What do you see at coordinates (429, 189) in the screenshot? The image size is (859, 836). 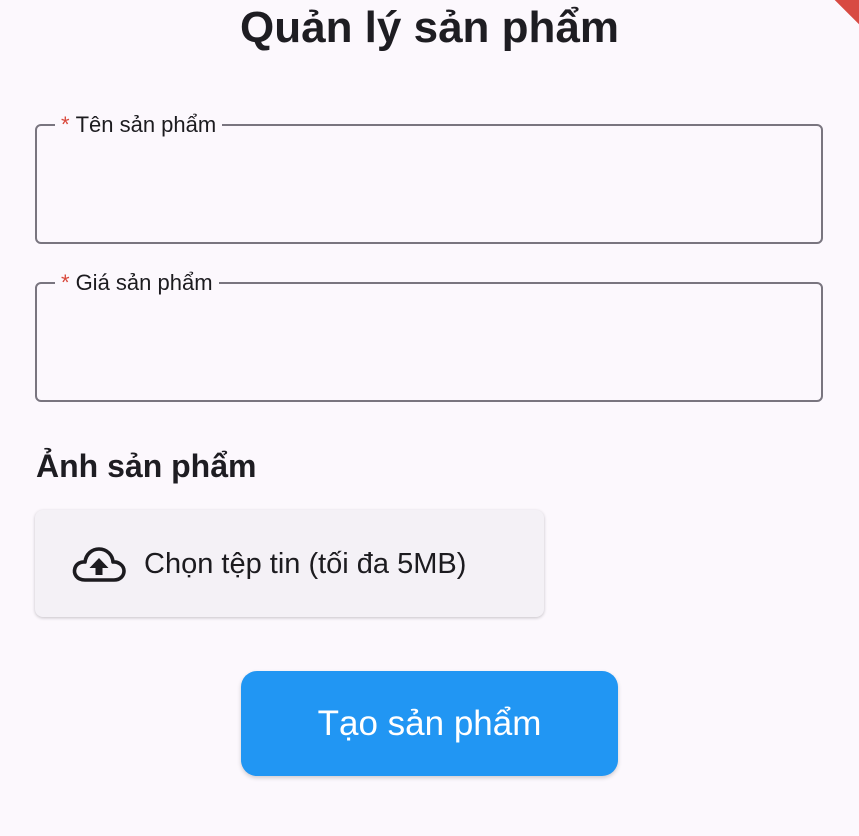 I see `product-name-input` at bounding box center [429, 189].